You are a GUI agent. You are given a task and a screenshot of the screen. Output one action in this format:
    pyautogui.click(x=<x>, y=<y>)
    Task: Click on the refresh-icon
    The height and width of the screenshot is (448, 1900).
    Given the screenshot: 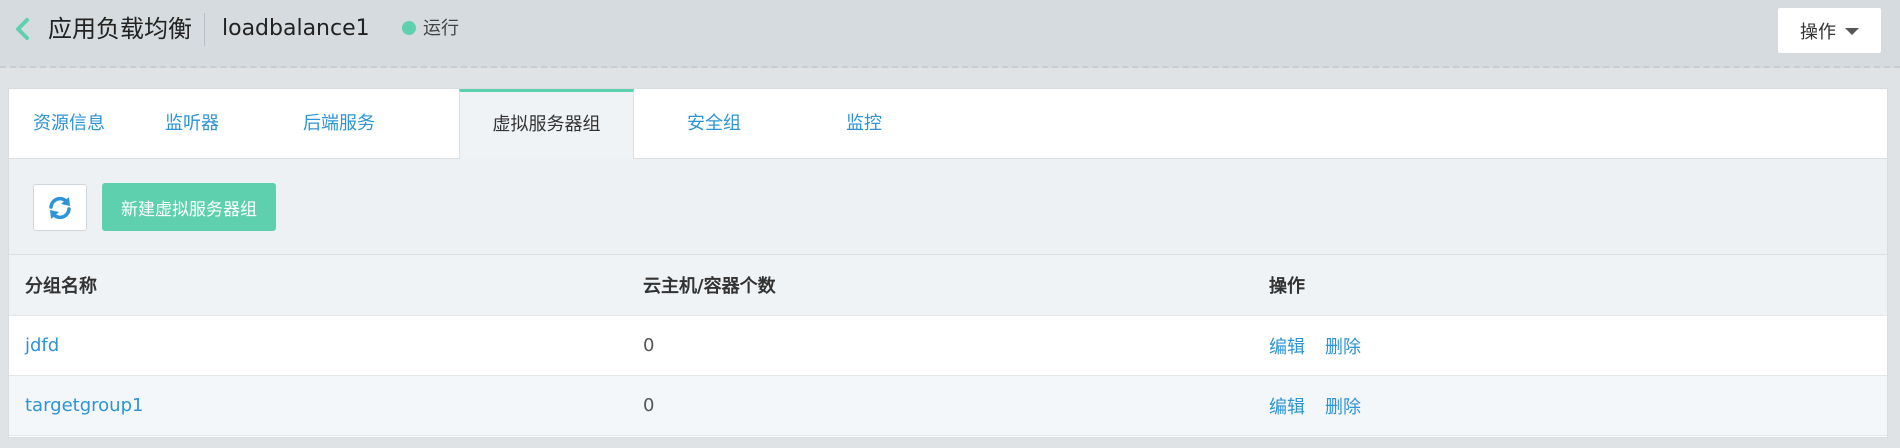 What is the action you would take?
    pyautogui.click(x=60, y=207)
    